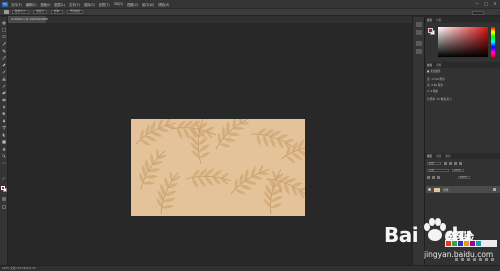 The width and height of the screenshot is (500, 271). What do you see at coordinates (16, 4) in the screenshot?
I see `menu-file: 文件(F)` at bounding box center [16, 4].